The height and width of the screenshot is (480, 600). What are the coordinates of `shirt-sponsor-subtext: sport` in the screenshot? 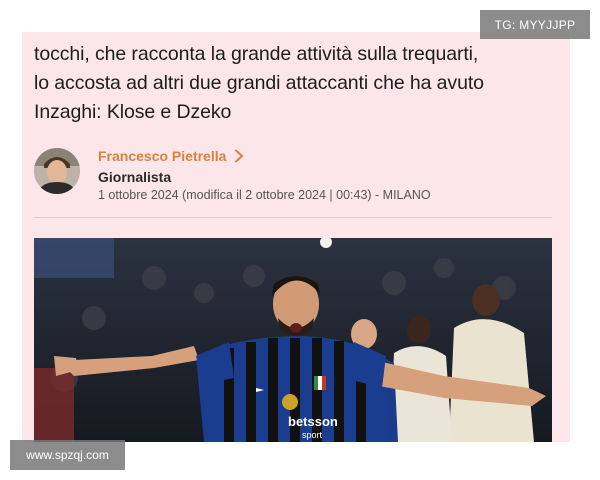 It's located at (312, 435).